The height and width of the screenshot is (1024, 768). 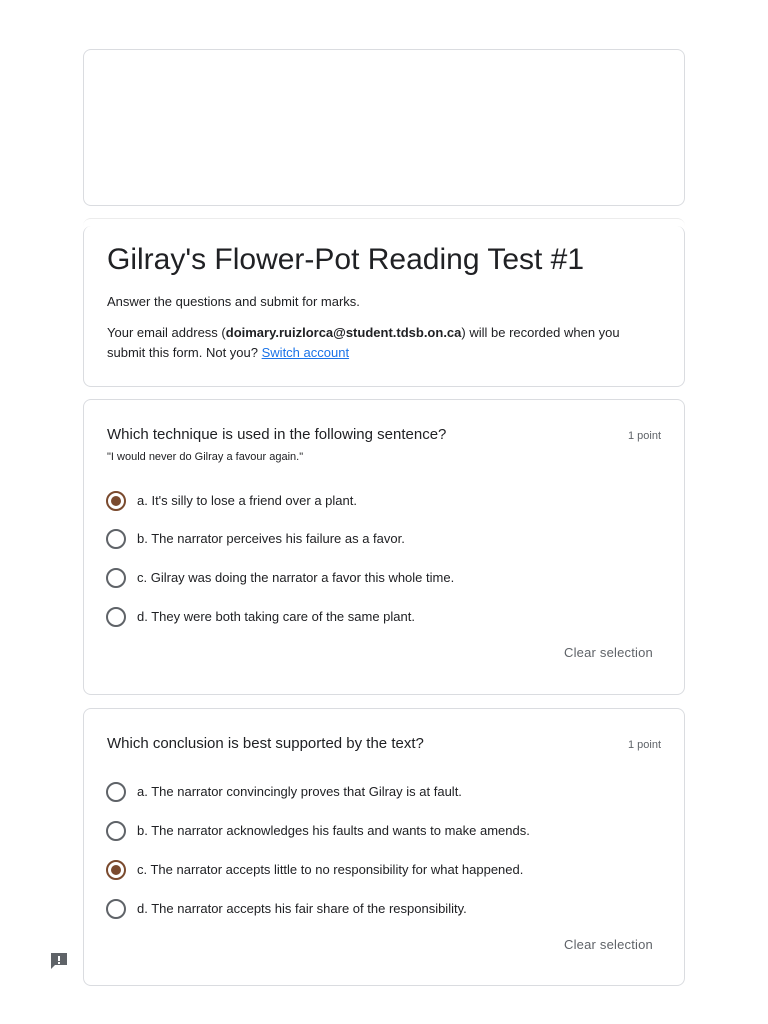 I want to click on email-address: doimary.ruizlorca@student.tdsb.on.ca, so click(x=343, y=332).